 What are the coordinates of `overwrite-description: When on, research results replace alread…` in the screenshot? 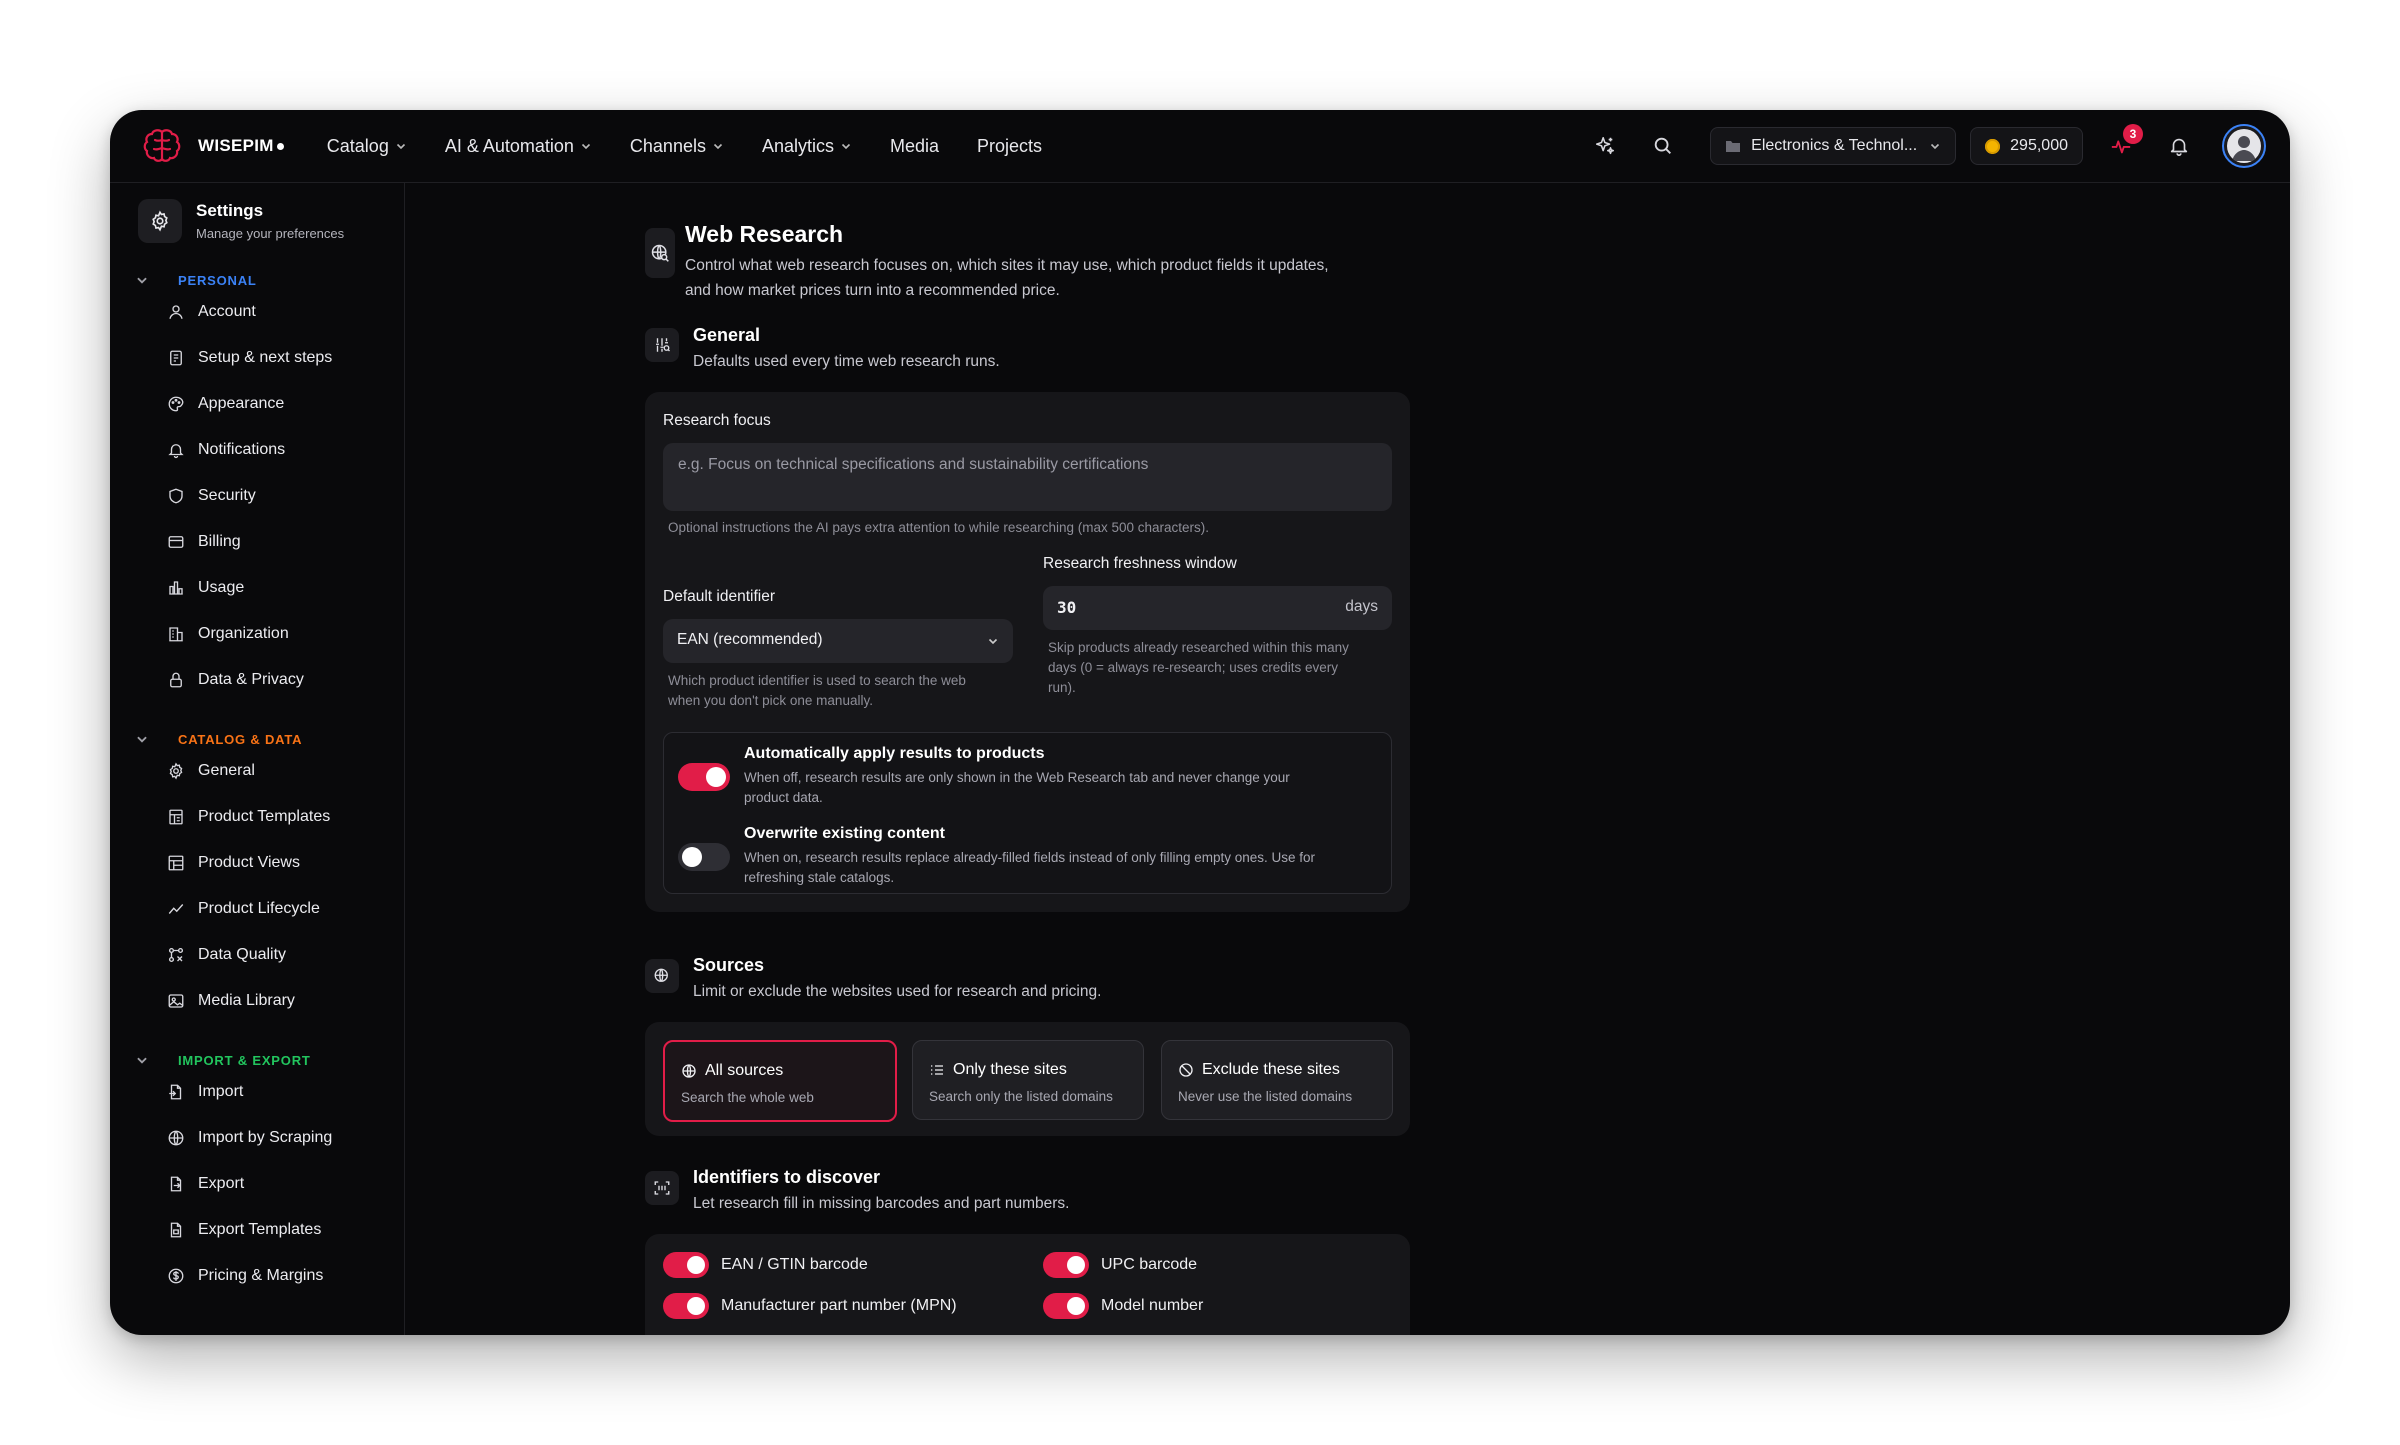 It's located at (1030, 867).